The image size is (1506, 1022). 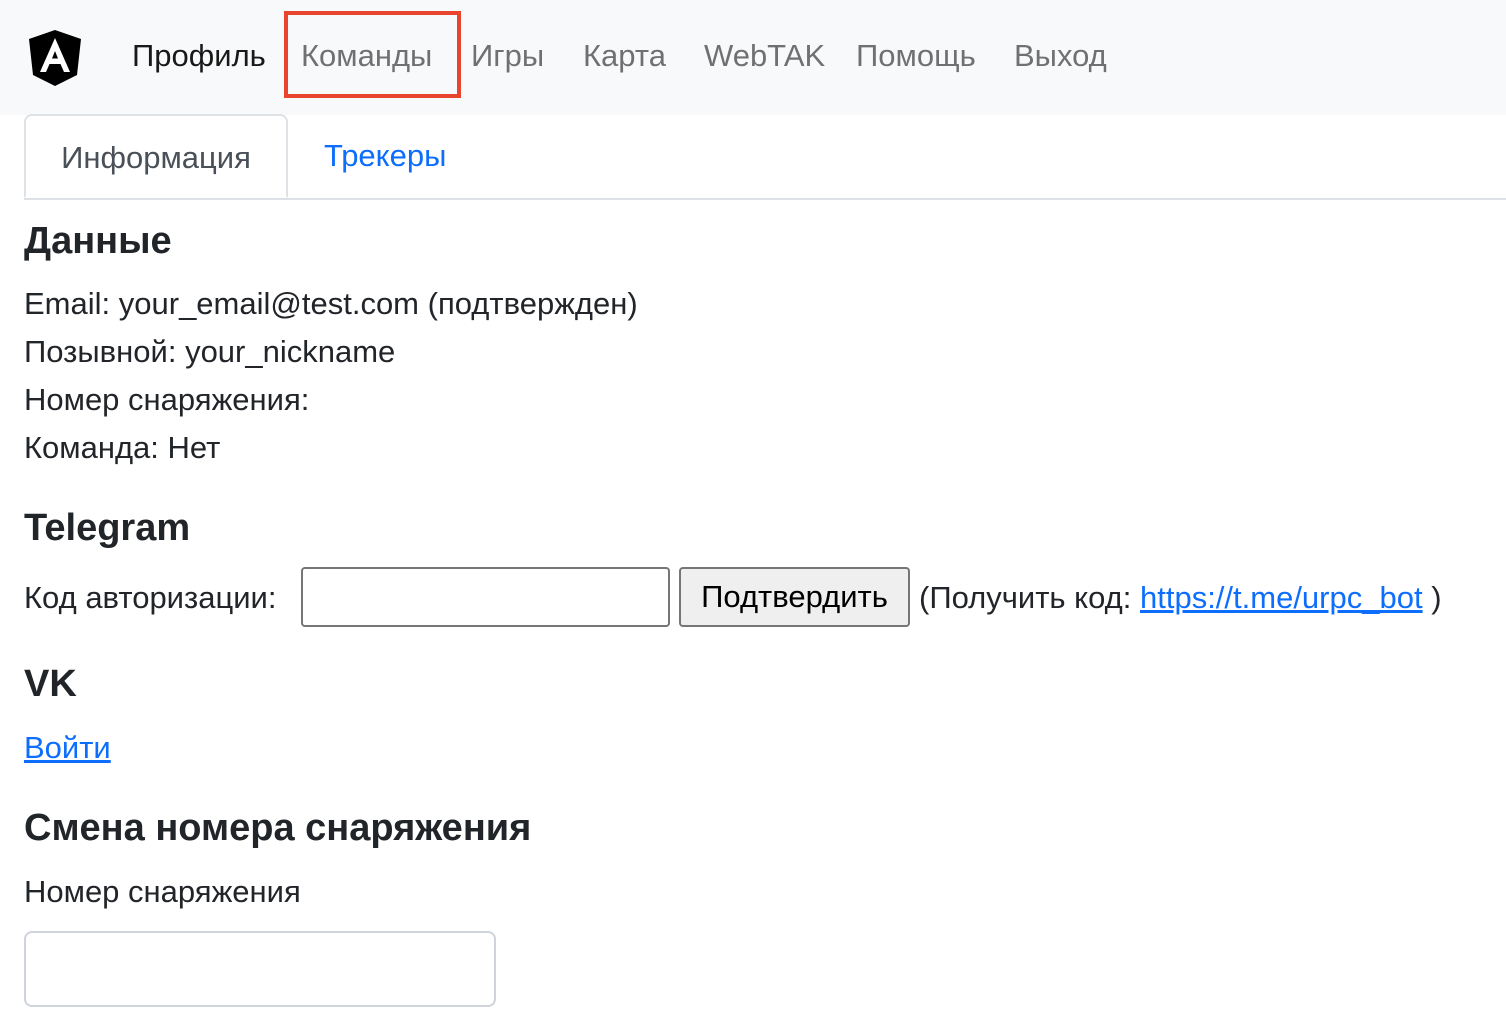 What do you see at coordinates (260, 969) in the screenshot?
I see `equipment-number-input` at bounding box center [260, 969].